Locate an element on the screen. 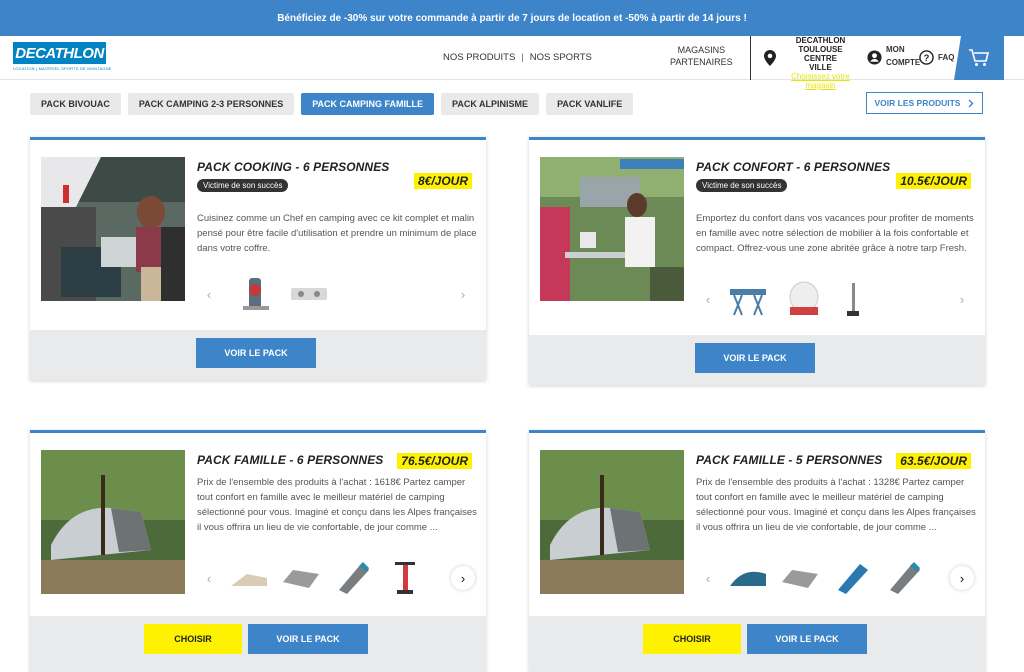 This screenshot has width=1024, height=672. location-pin-icon is located at coordinates (770, 58).